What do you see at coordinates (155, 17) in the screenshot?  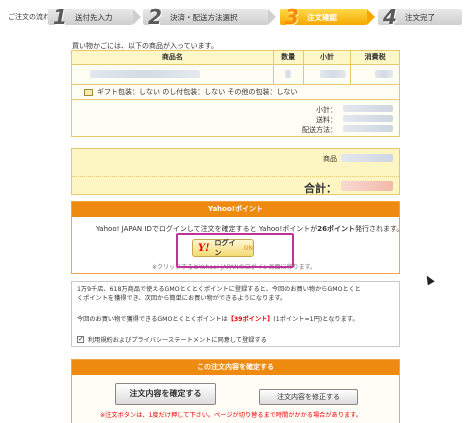 I see `step-number: 2` at bounding box center [155, 17].